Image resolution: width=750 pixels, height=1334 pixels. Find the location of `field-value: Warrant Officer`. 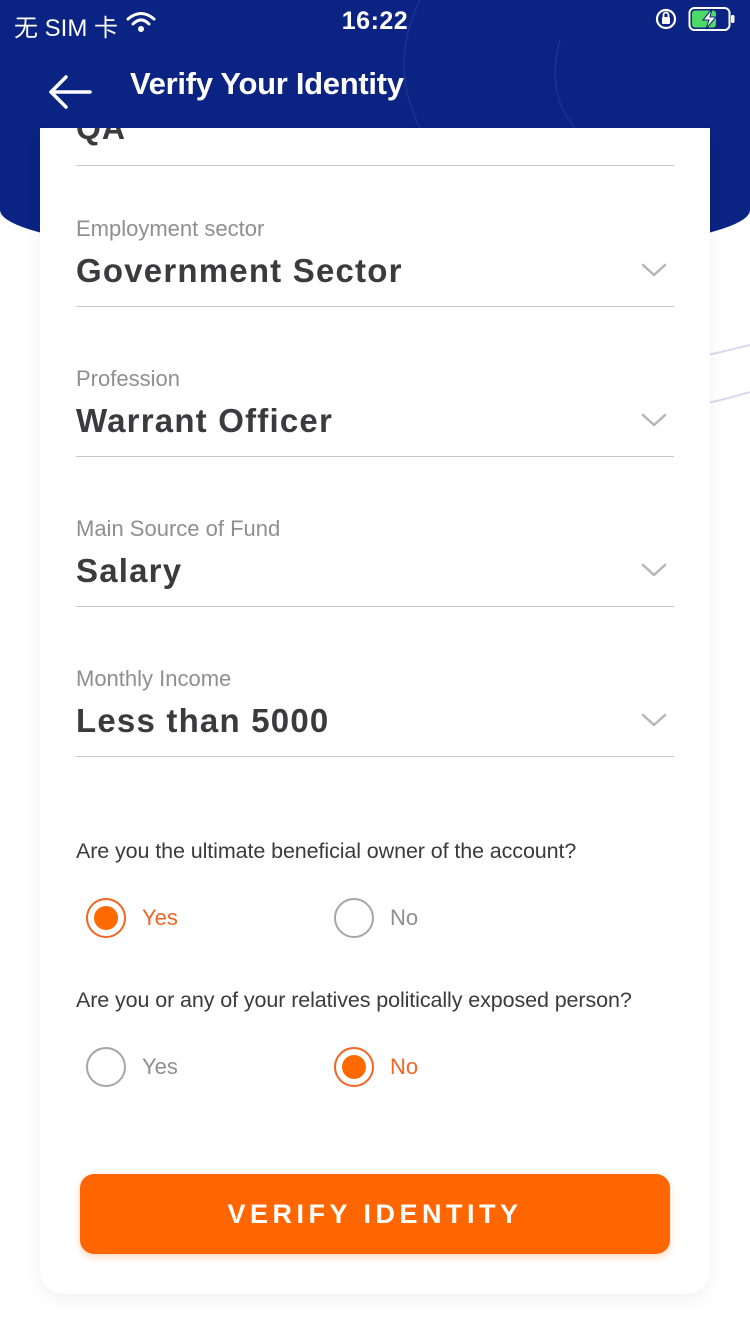

field-value: Warrant Officer is located at coordinates (204, 420).